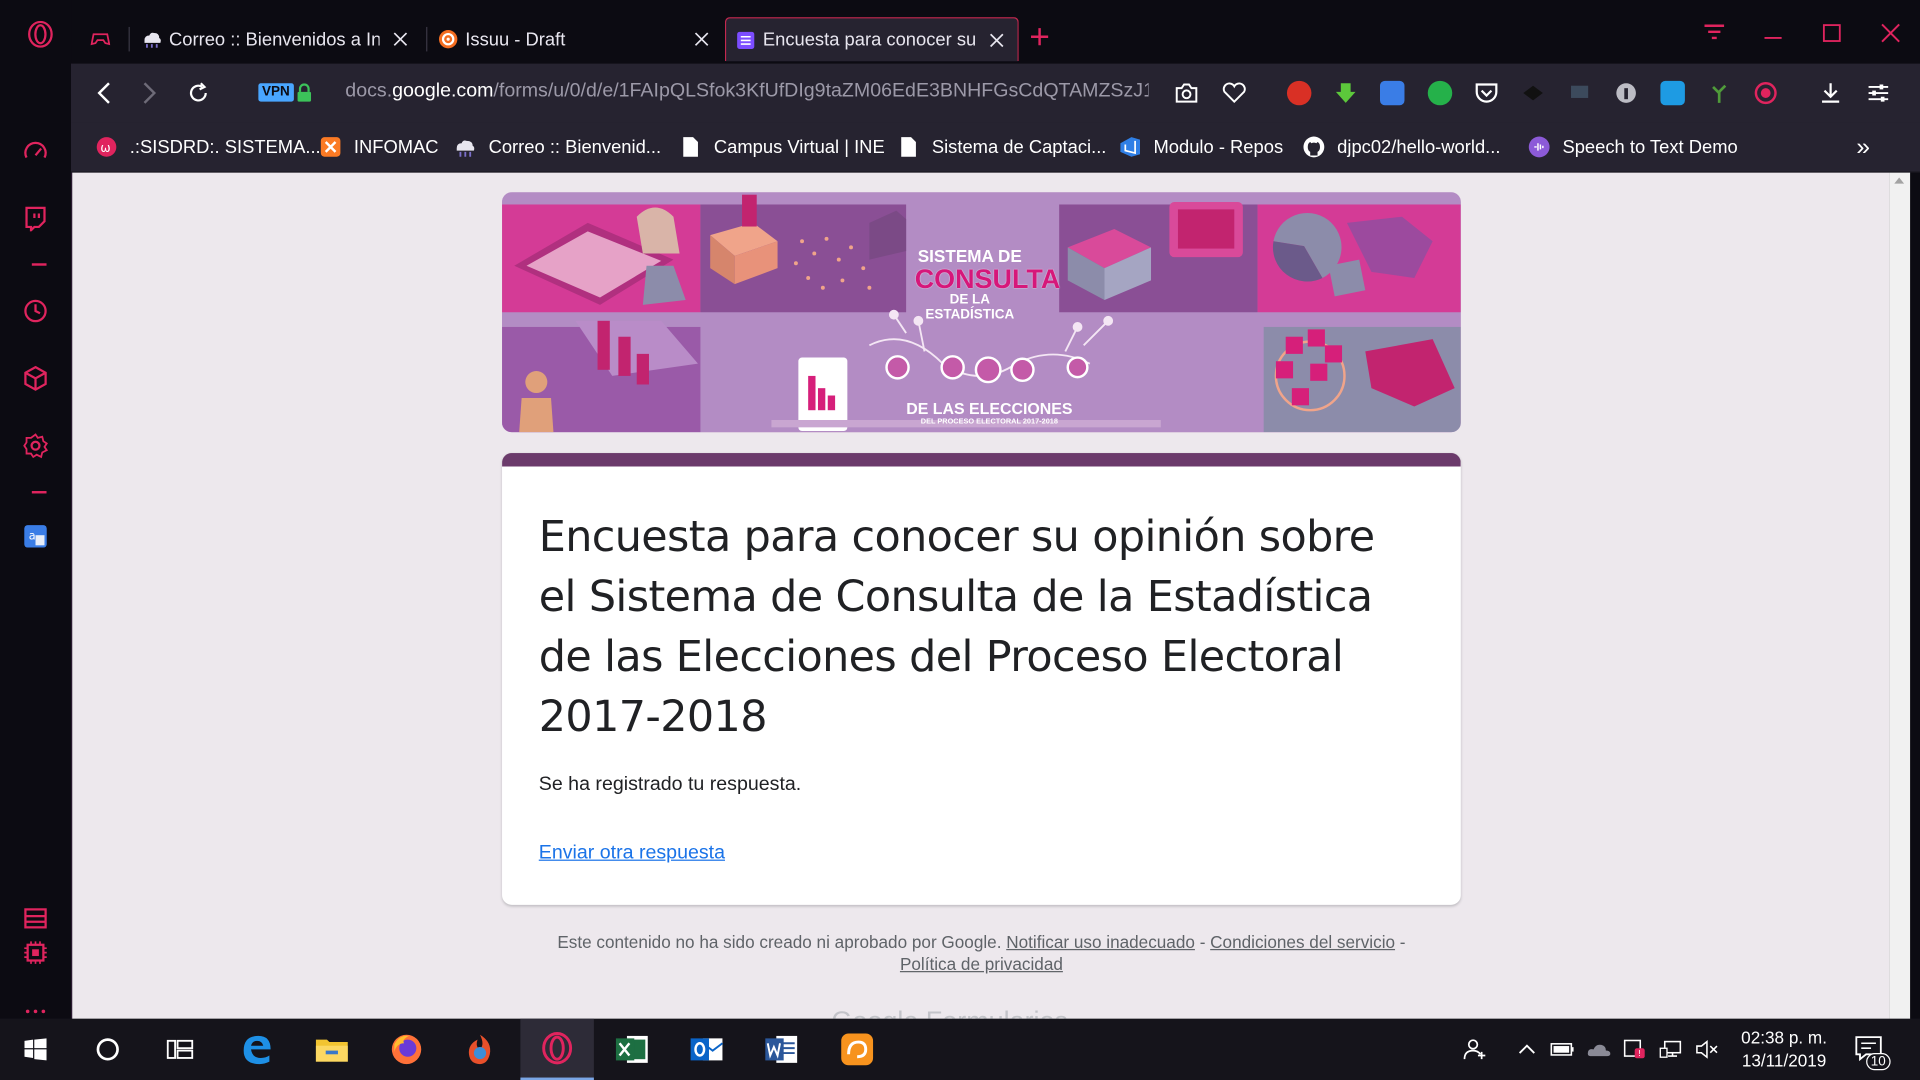 The width and height of the screenshot is (1920, 1080). What do you see at coordinates (1719, 93) in the screenshot?
I see `plant-extension-icon` at bounding box center [1719, 93].